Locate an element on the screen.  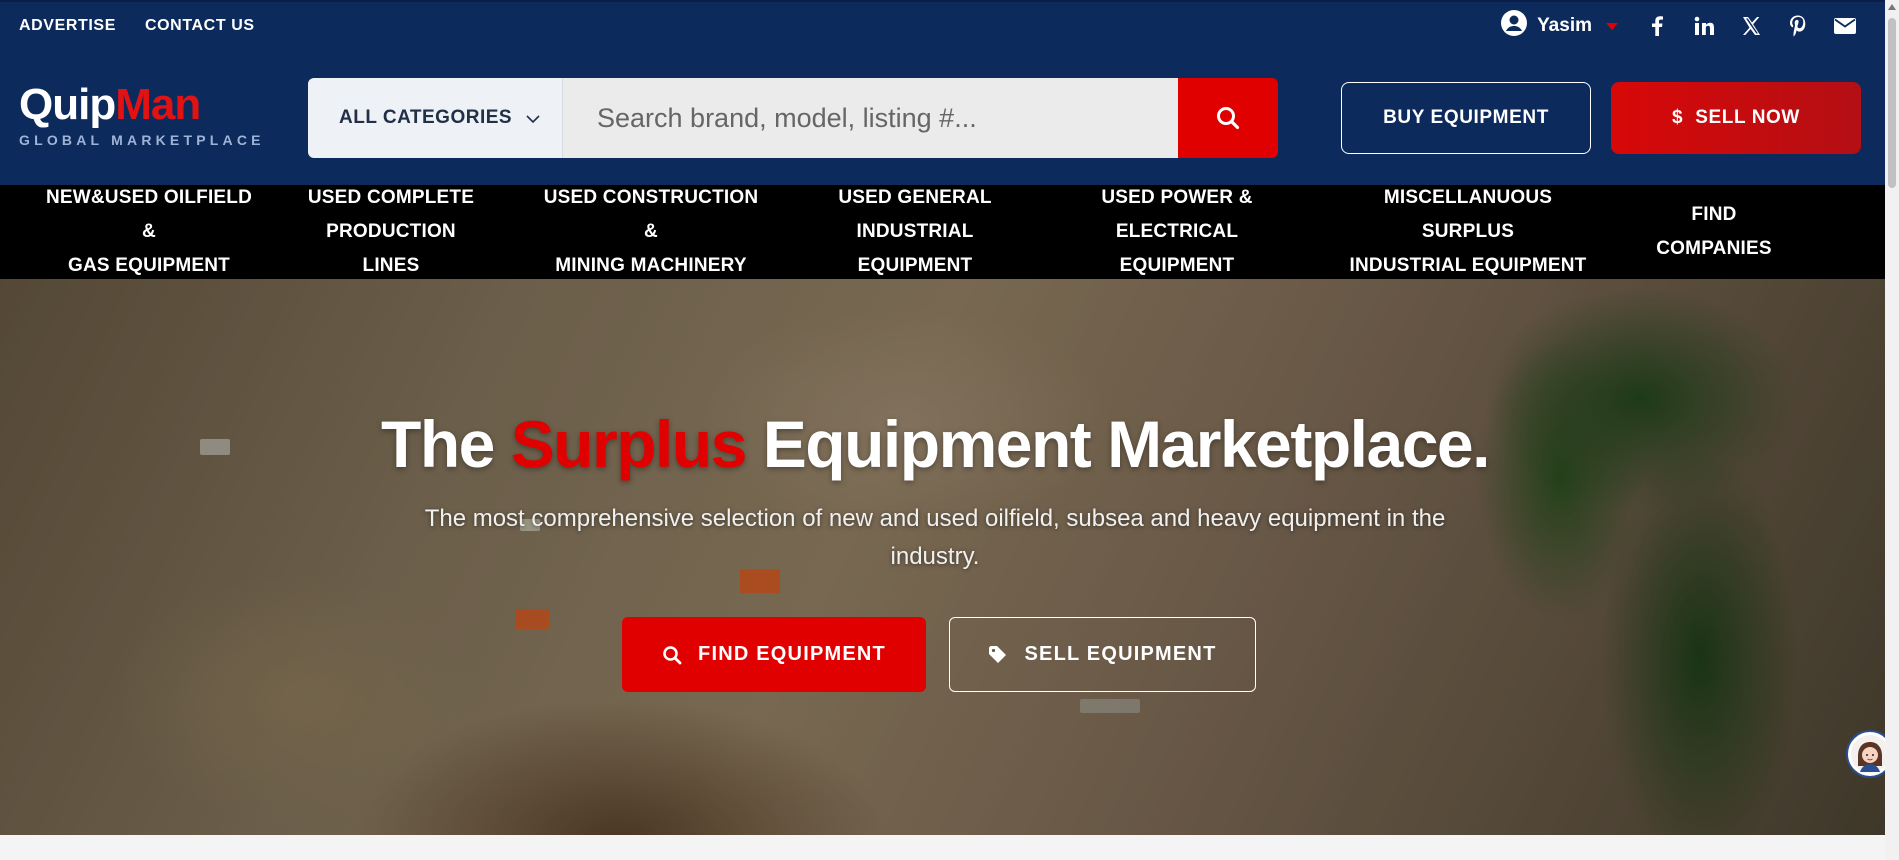
search-bar: ALL CATEGORIES is located at coordinates (793, 118).